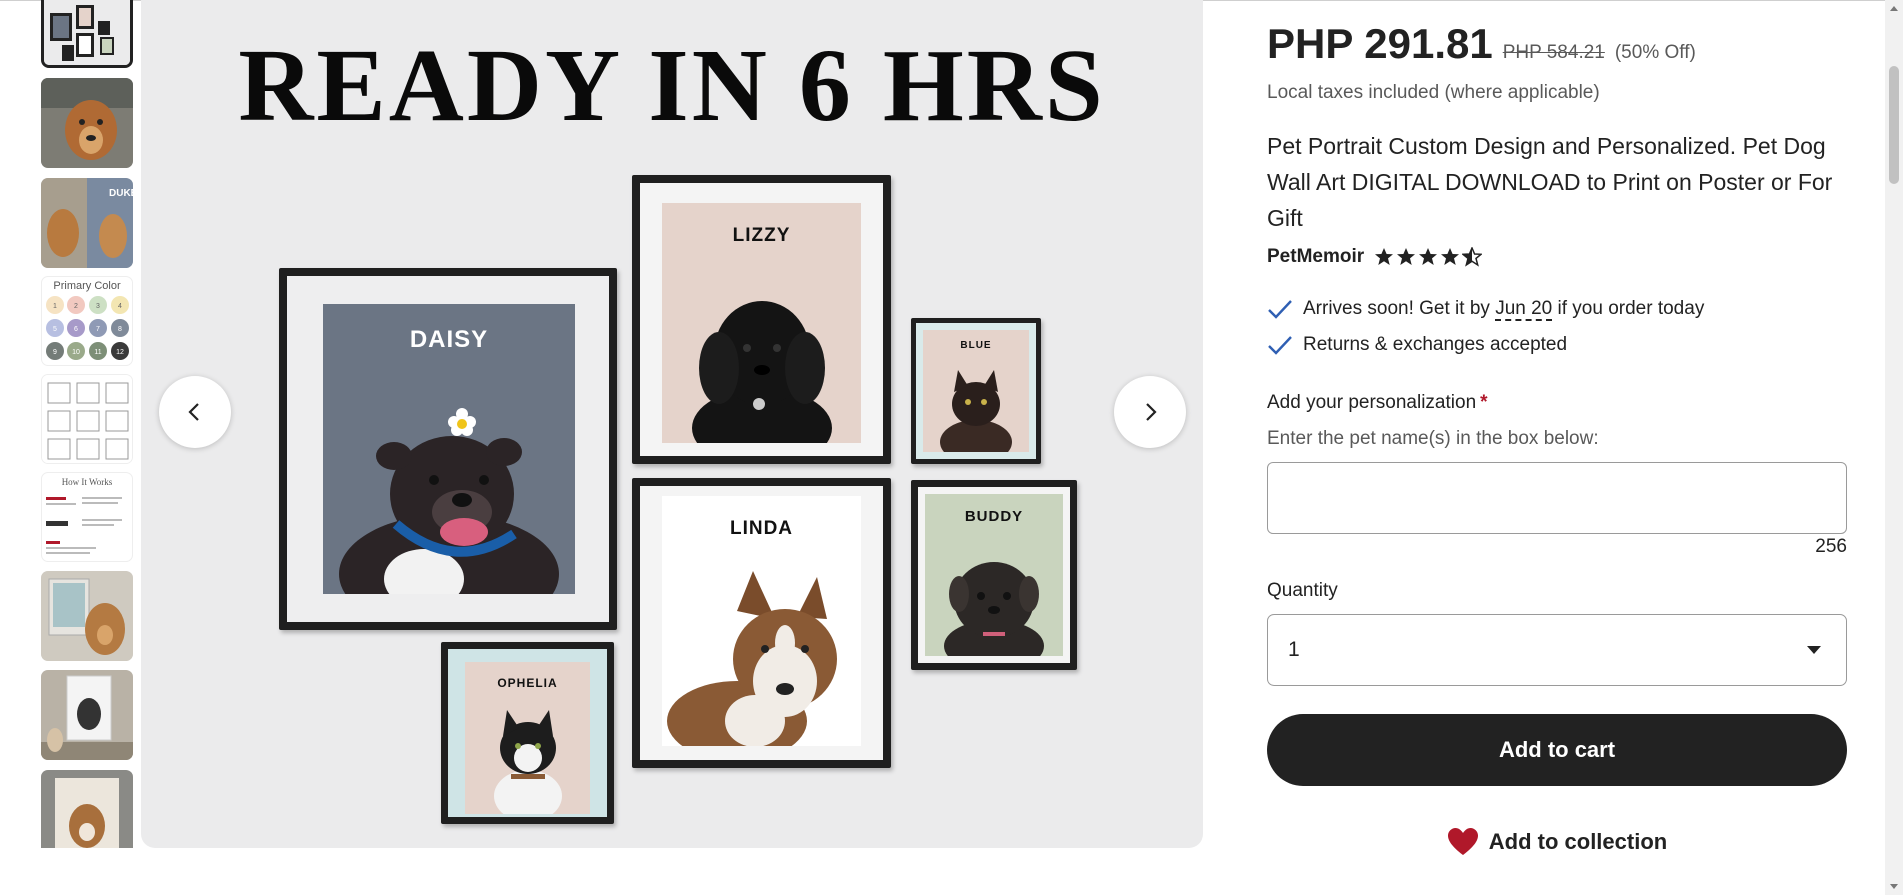 The height and width of the screenshot is (895, 1903). What do you see at coordinates (761, 372) in the screenshot?
I see `dog-lizzy-figure` at bounding box center [761, 372].